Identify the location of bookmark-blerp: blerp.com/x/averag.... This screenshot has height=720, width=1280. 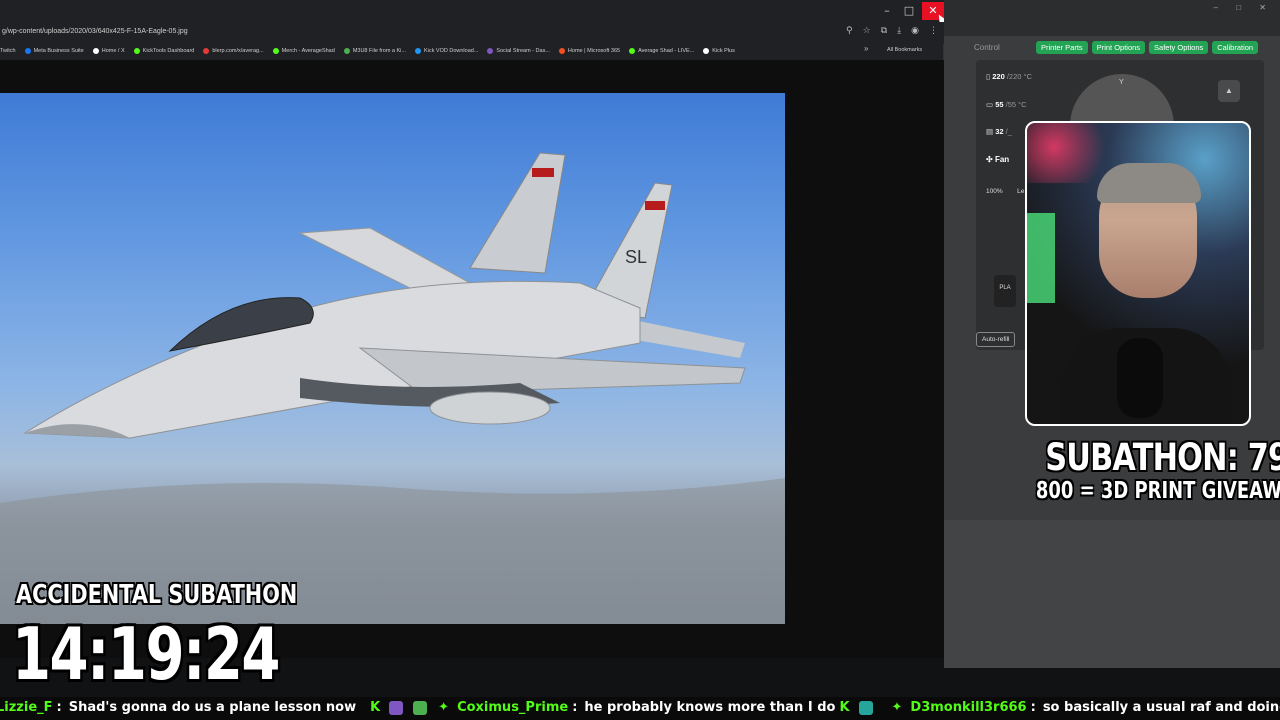
(233, 51).